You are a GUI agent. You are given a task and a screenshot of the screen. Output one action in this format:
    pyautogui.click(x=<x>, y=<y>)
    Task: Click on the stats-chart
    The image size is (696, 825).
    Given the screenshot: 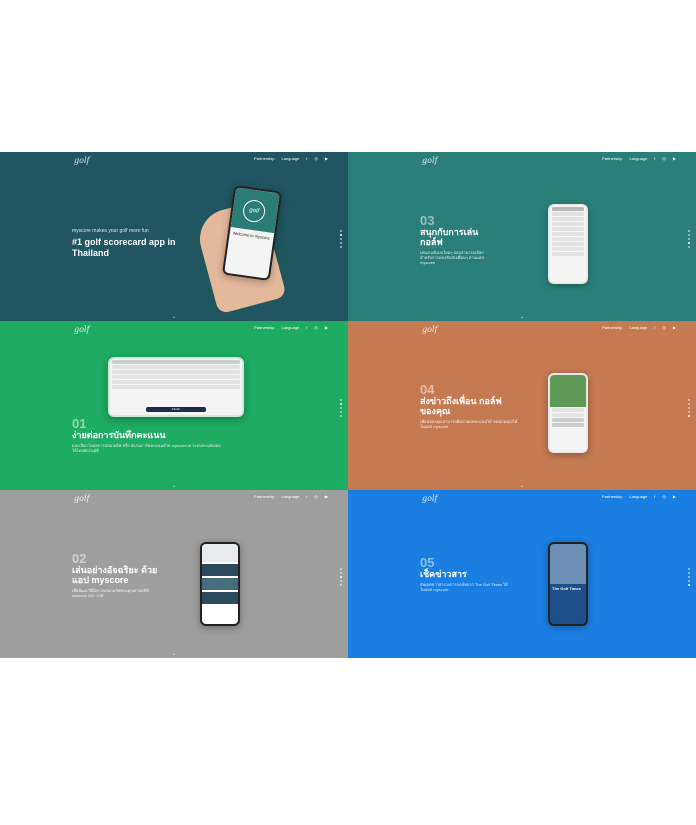 What is the action you would take?
    pyautogui.click(x=220, y=553)
    